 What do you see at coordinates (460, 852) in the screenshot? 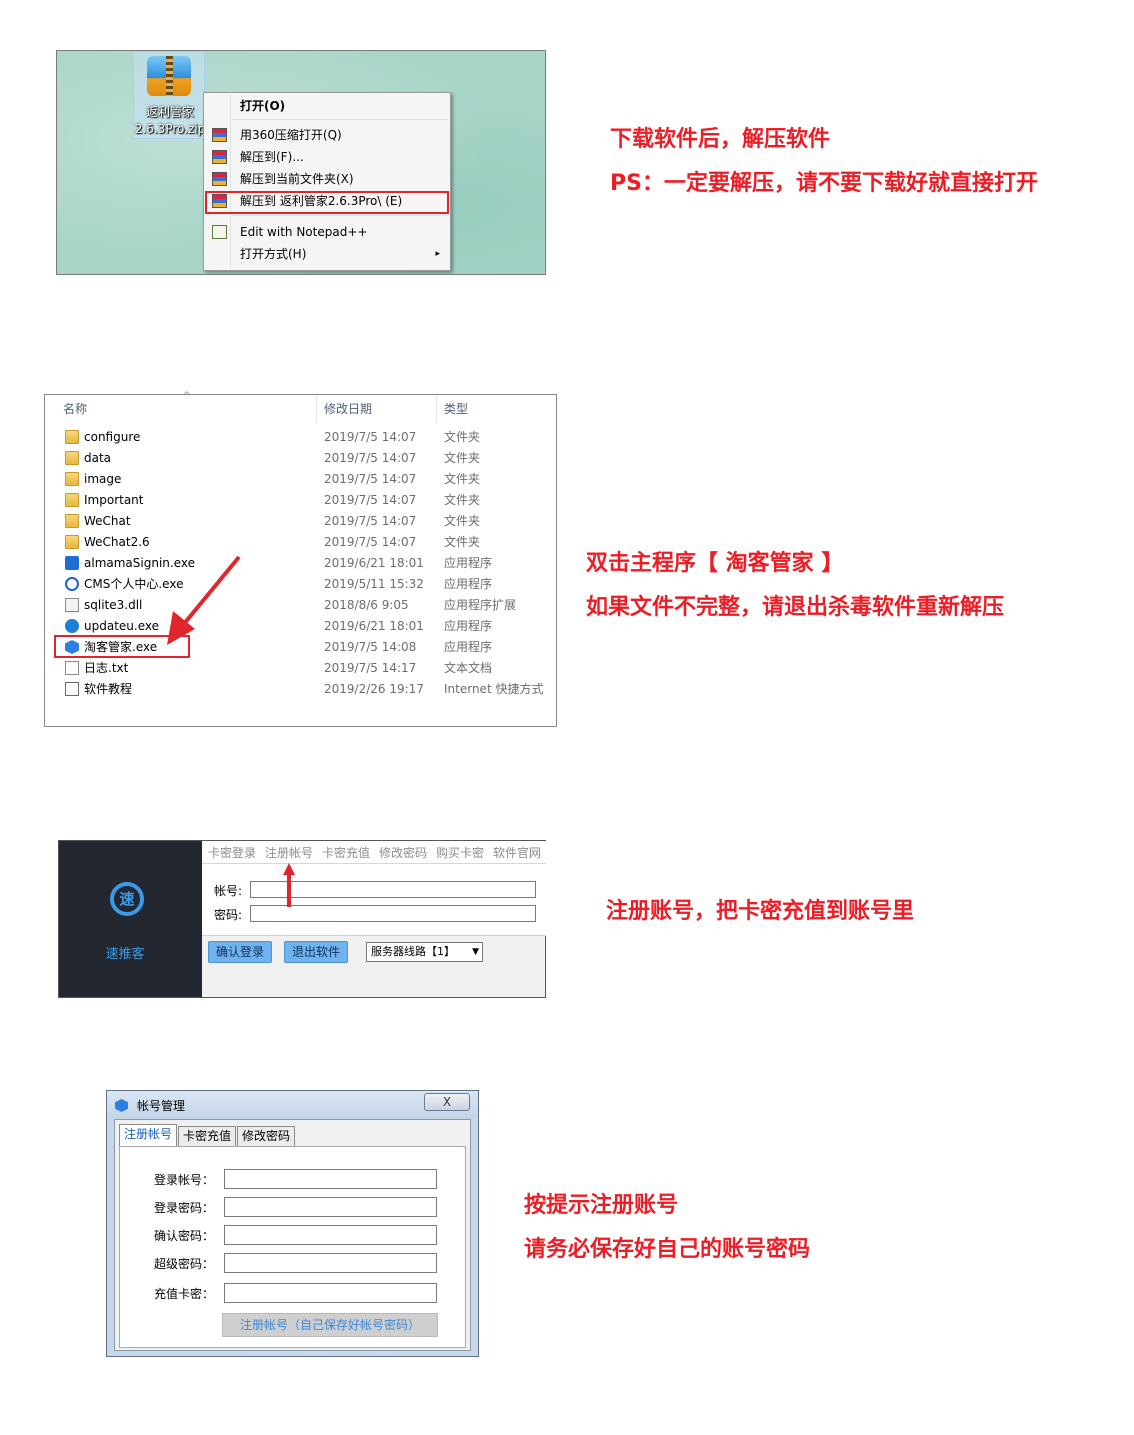
I see `tab-buy-card: 购买卡密` at bounding box center [460, 852].